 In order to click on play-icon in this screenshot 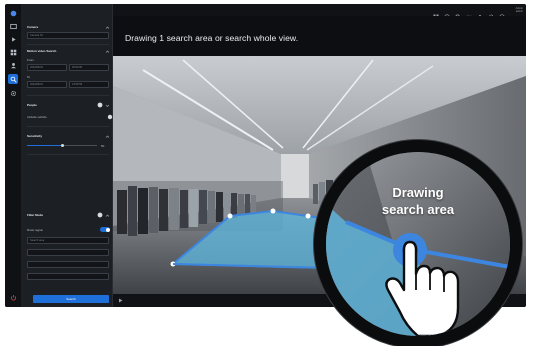, I will do `click(120, 300)`.